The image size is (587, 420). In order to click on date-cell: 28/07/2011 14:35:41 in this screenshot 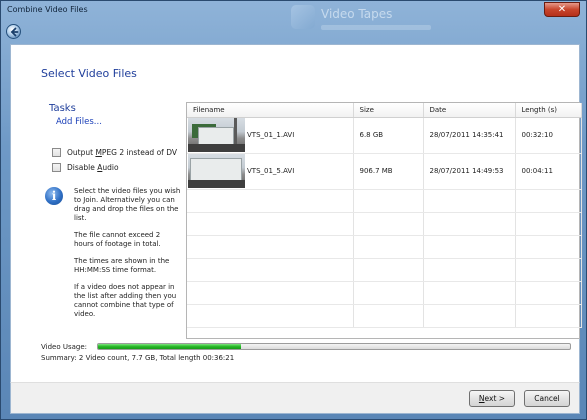, I will do `click(469, 135)`.